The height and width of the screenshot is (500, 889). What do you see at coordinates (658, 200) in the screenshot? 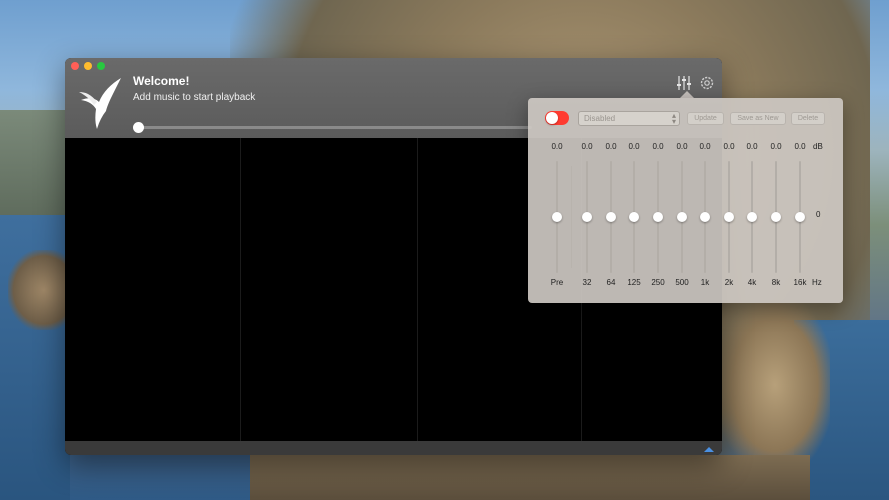
I see `eq-band-250: 0.0 250` at bounding box center [658, 200].